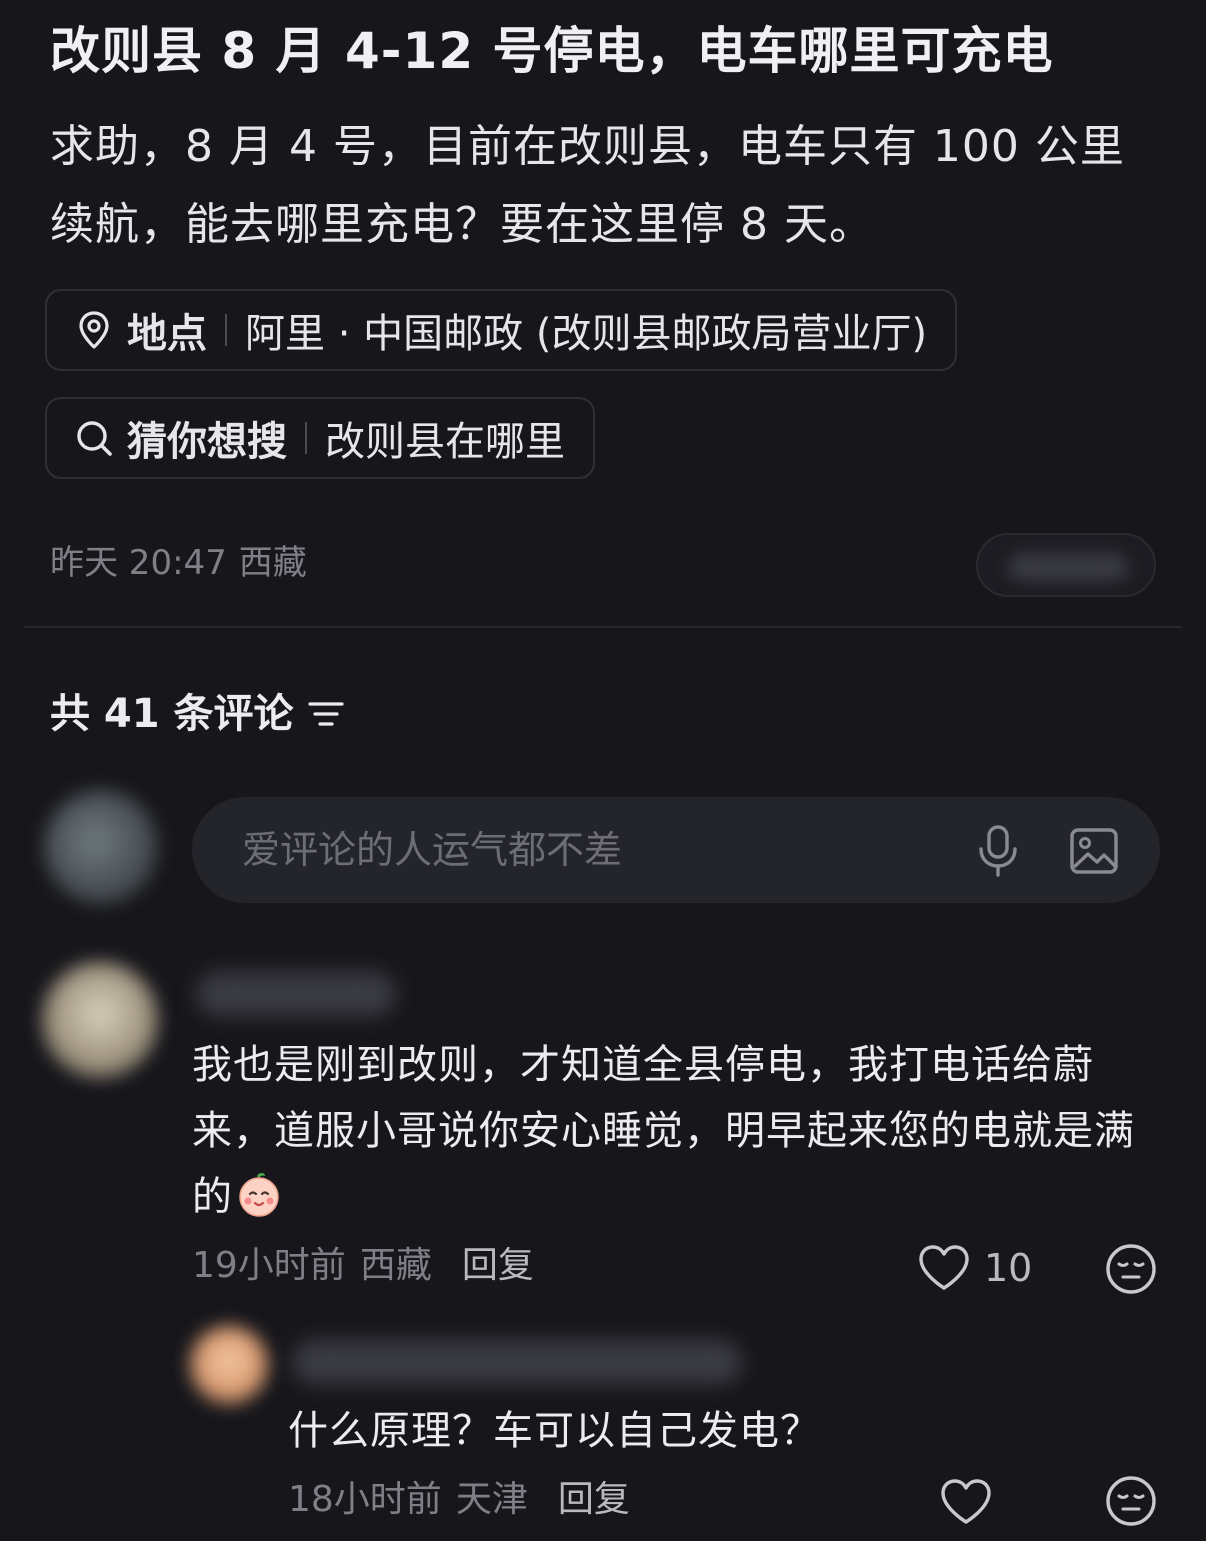 Image resolution: width=1206 pixels, height=1541 pixels. What do you see at coordinates (395, 1265) in the screenshot?
I see `comment-location: 西藏` at bounding box center [395, 1265].